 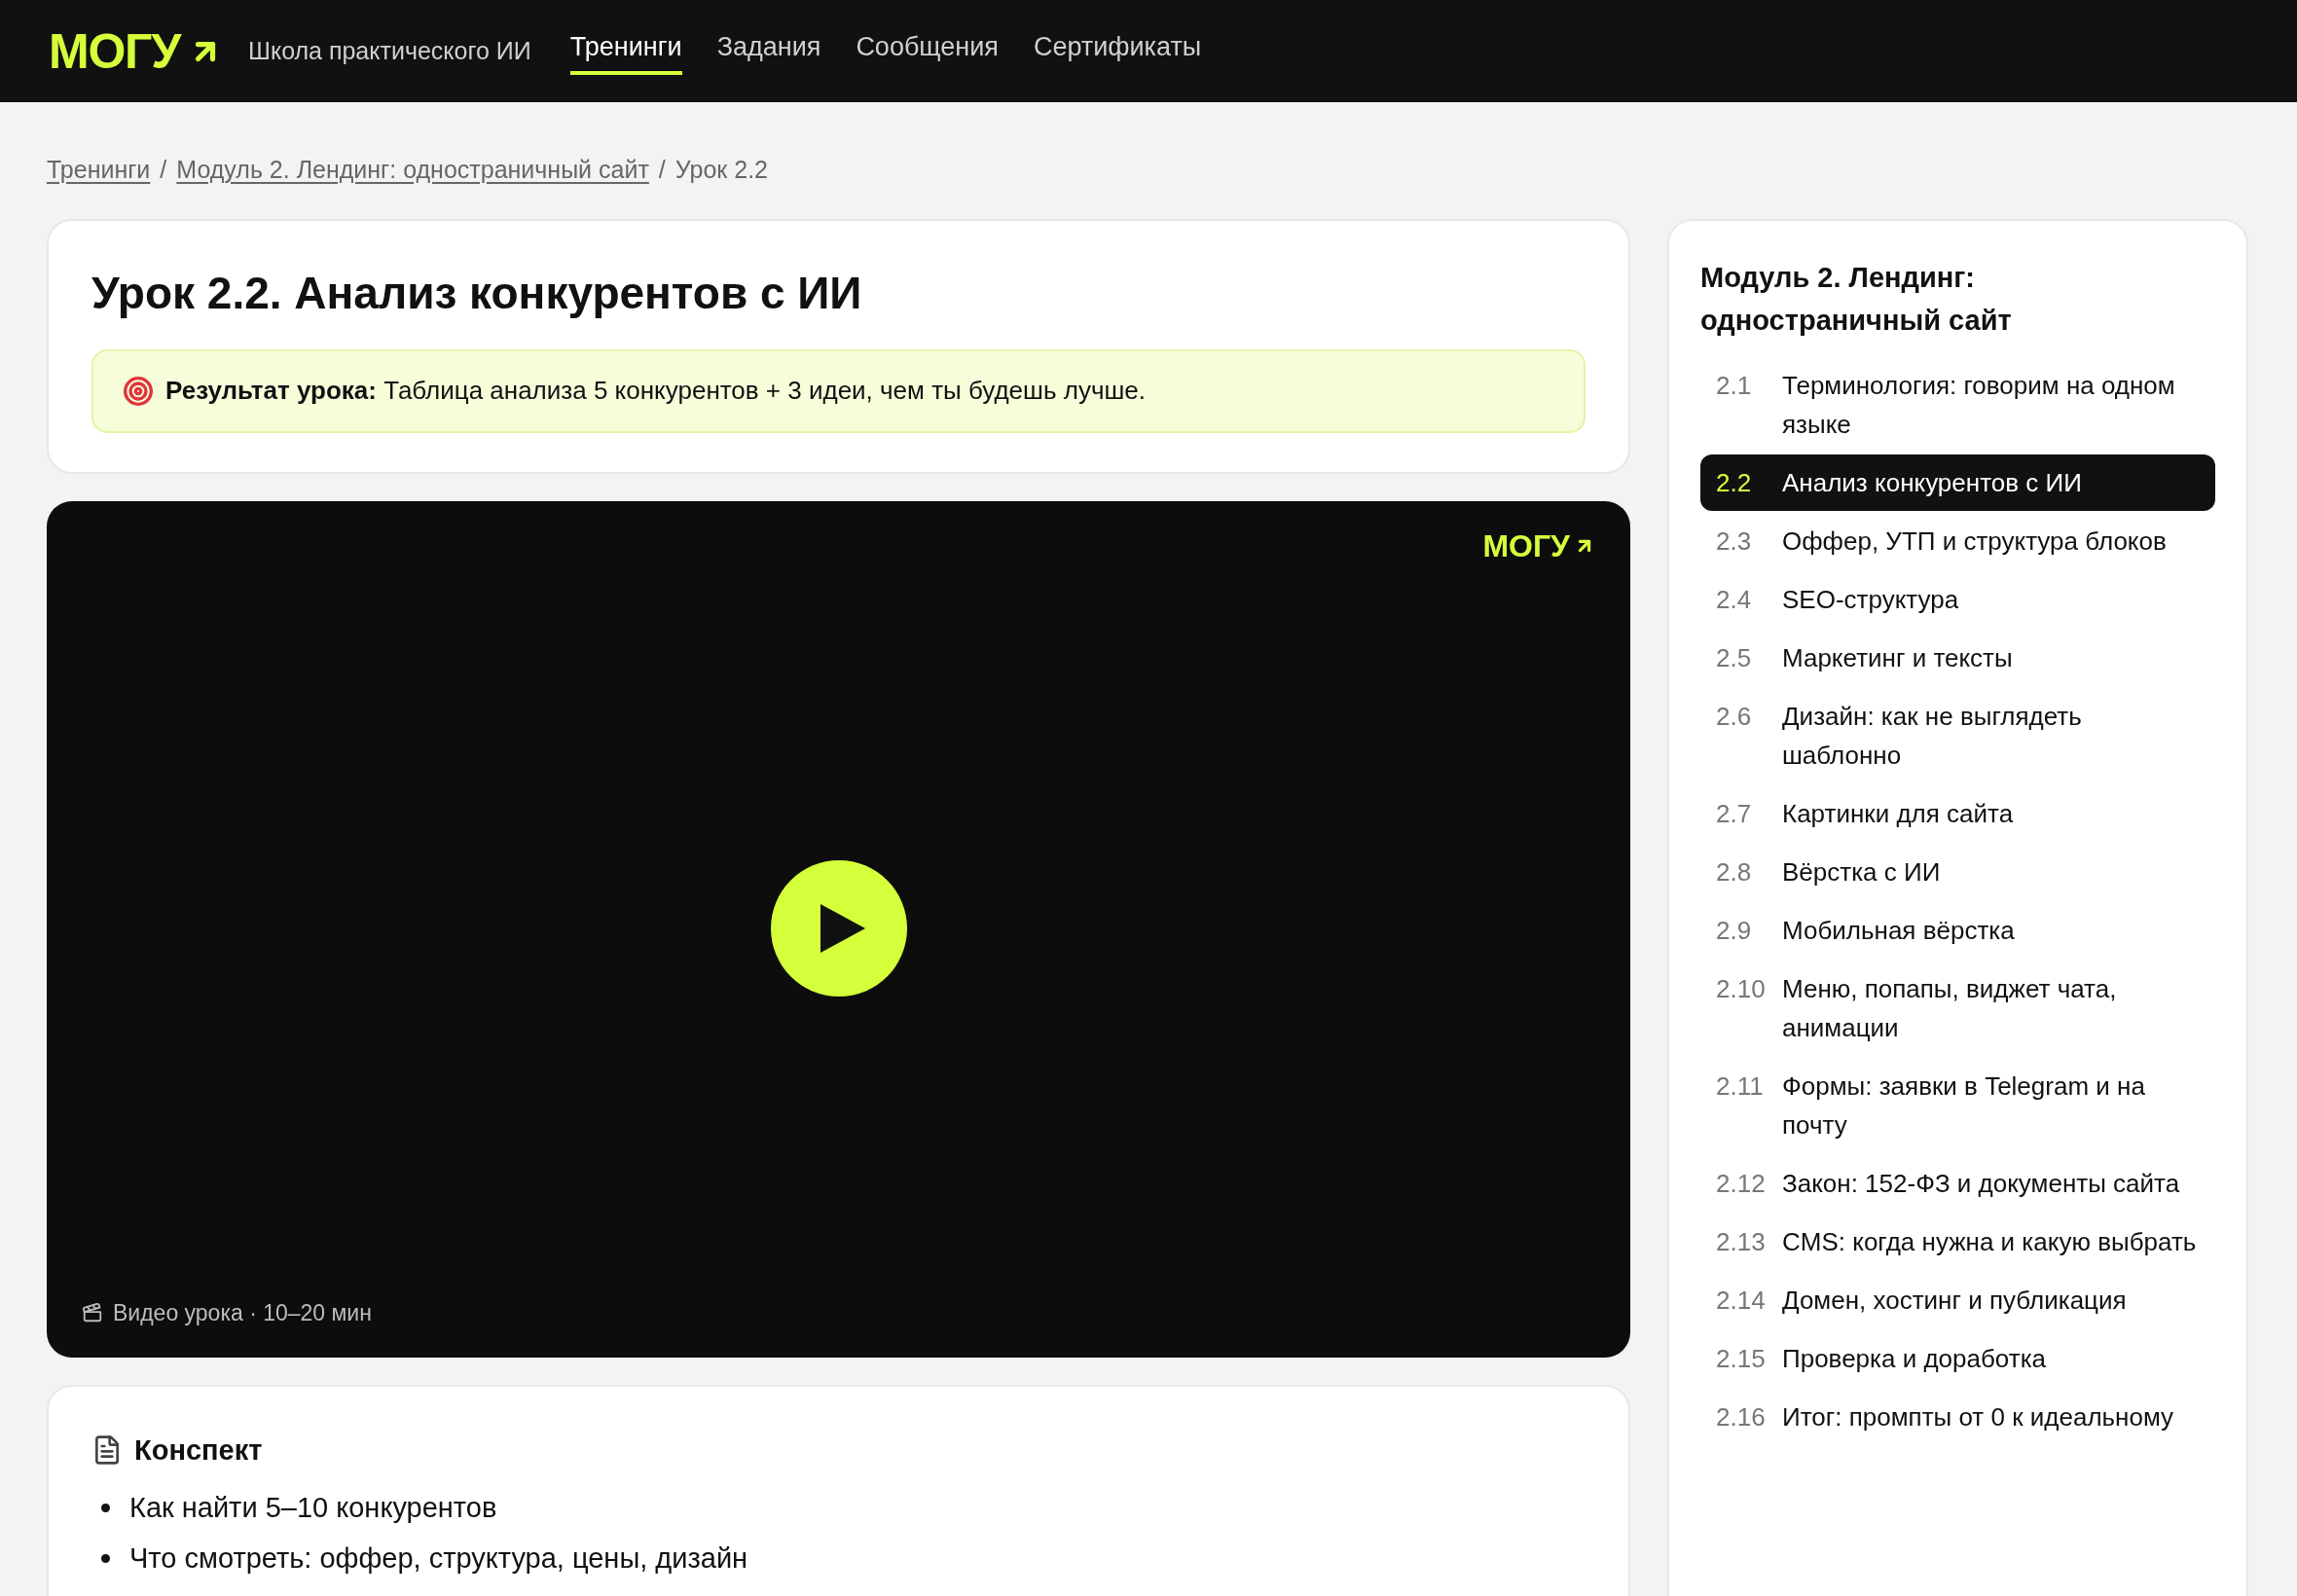 What do you see at coordinates (438, 1558) in the screenshot?
I see `summary-item: Что смотреть: оффер, структура, цены, дизайн` at bounding box center [438, 1558].